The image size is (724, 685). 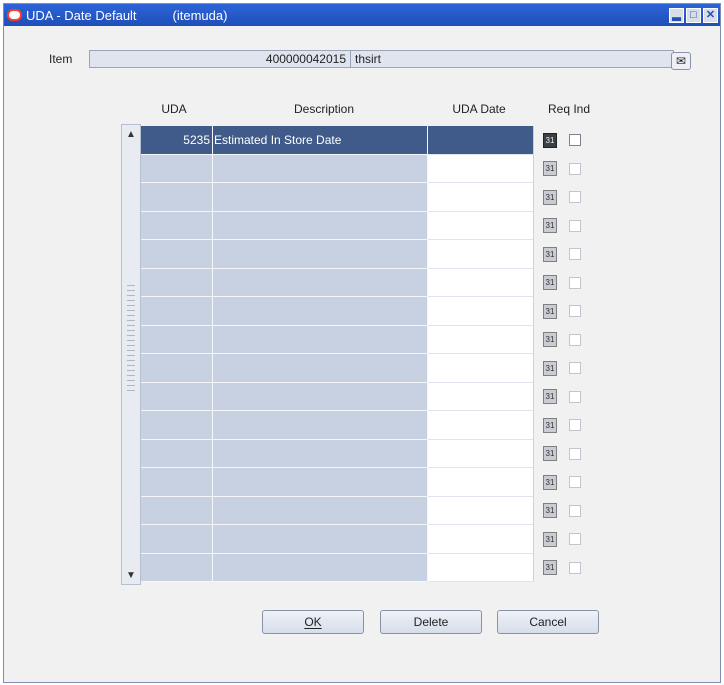 I want to click on close-icon: ✕, so click(x=710, y=15).